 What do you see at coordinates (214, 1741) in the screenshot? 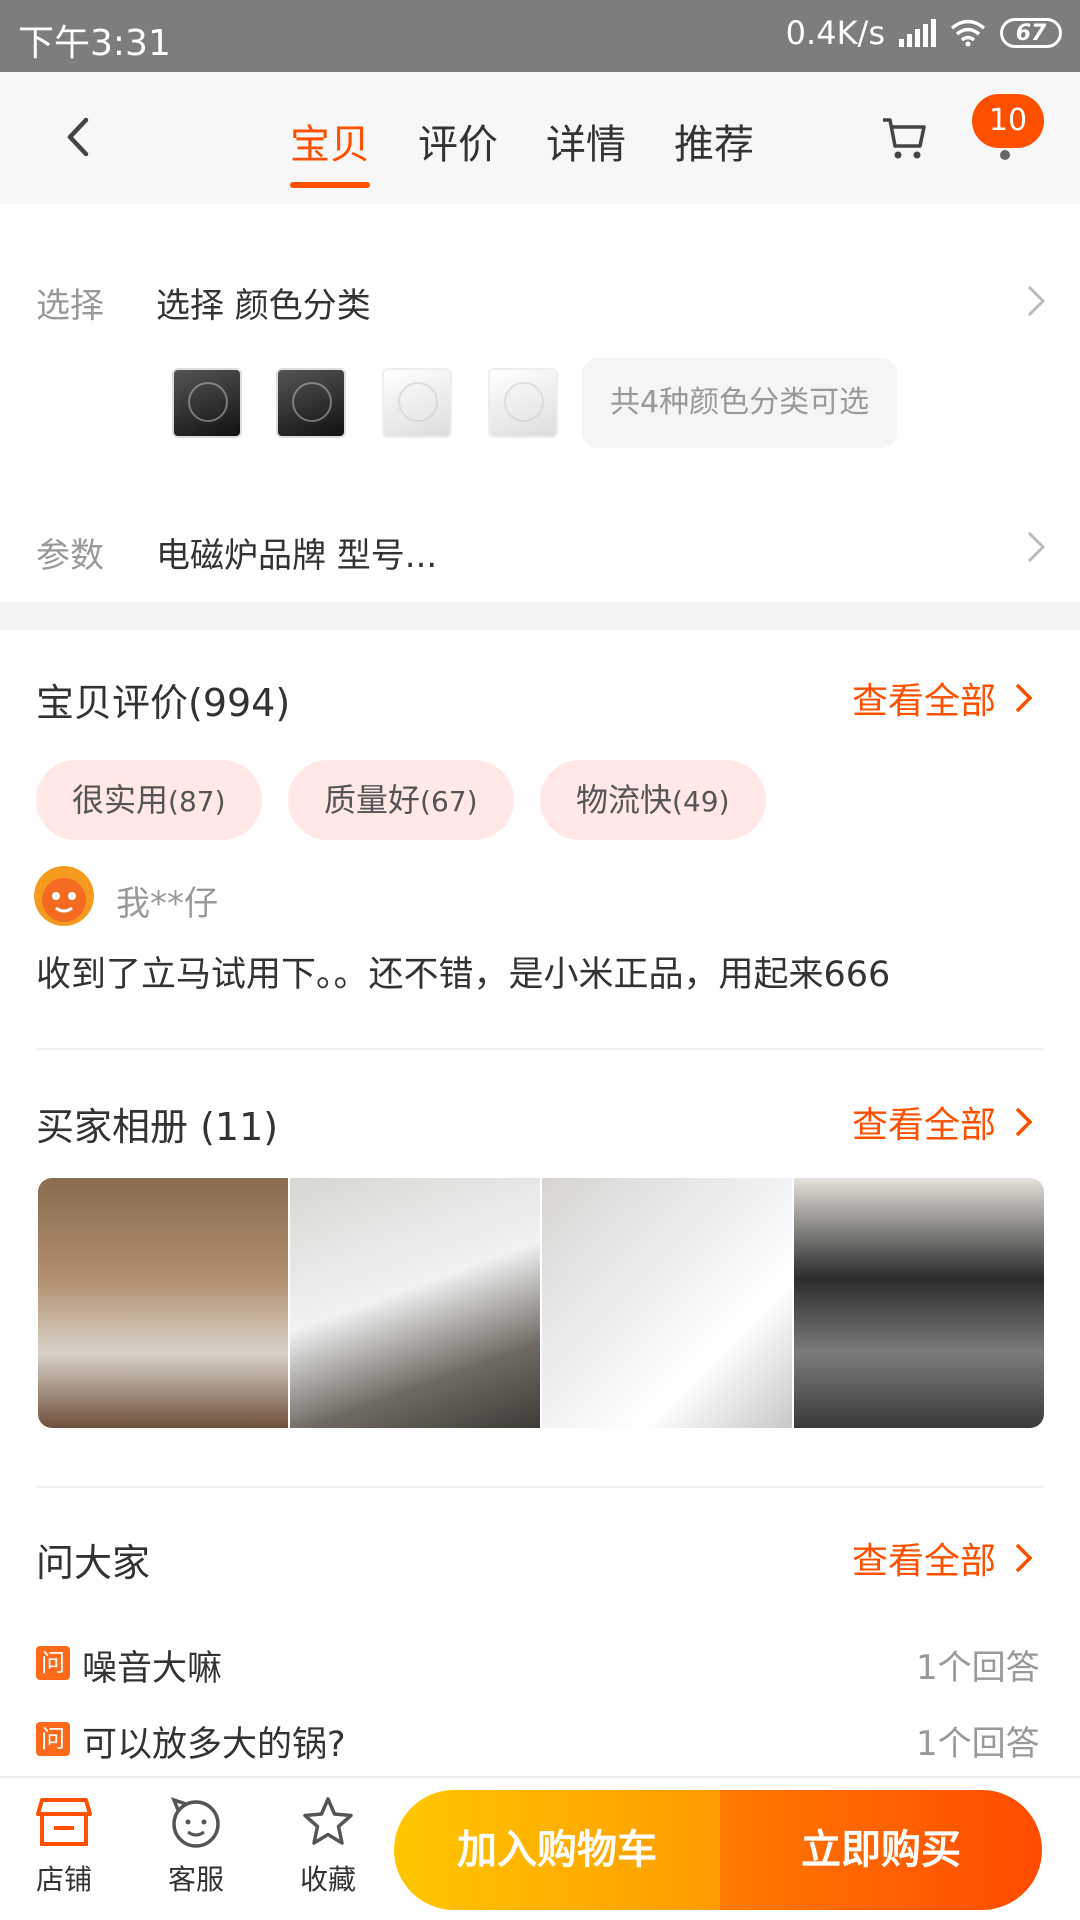
I see `question-text: 可以放多大的锅?` at bounding box center [214, 1741].